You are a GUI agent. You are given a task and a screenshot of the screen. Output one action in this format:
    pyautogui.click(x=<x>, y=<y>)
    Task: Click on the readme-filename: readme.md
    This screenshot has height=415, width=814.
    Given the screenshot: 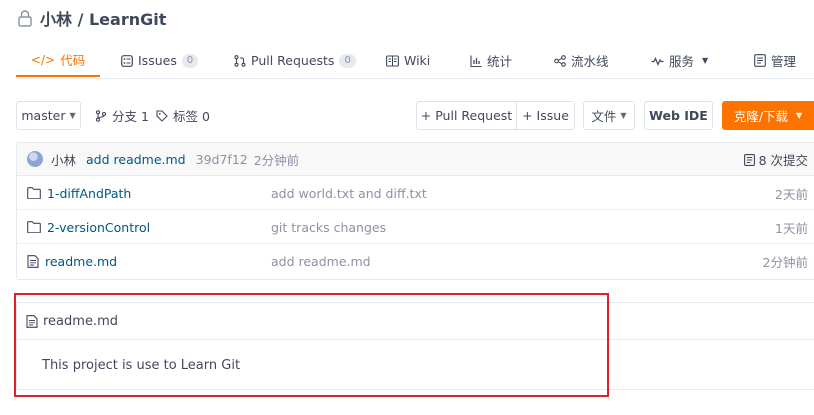 What is the action you would take?
    pyautogui.click(x=80, y=321)
    